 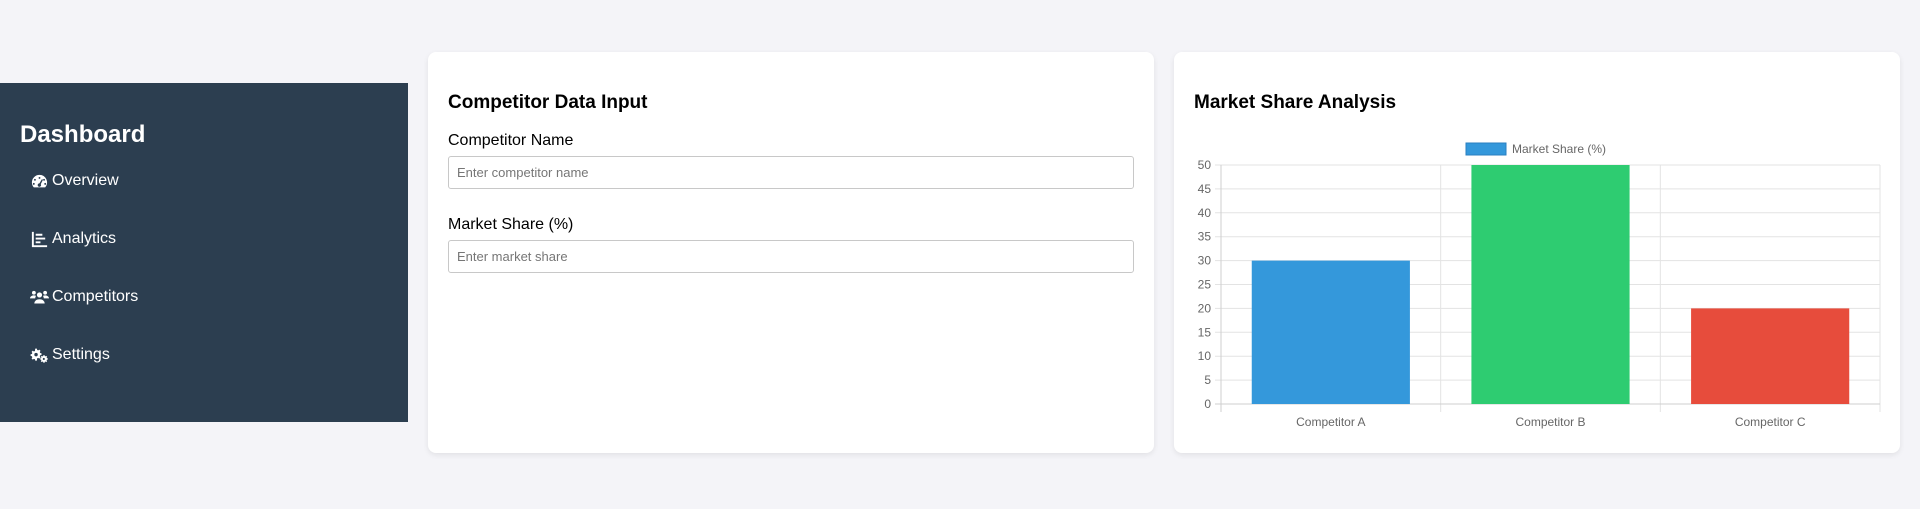 What do you see at coordinates (1486, 149) in the screenshot?
I see `legend-swatch` at bounding box center [1486, 149].